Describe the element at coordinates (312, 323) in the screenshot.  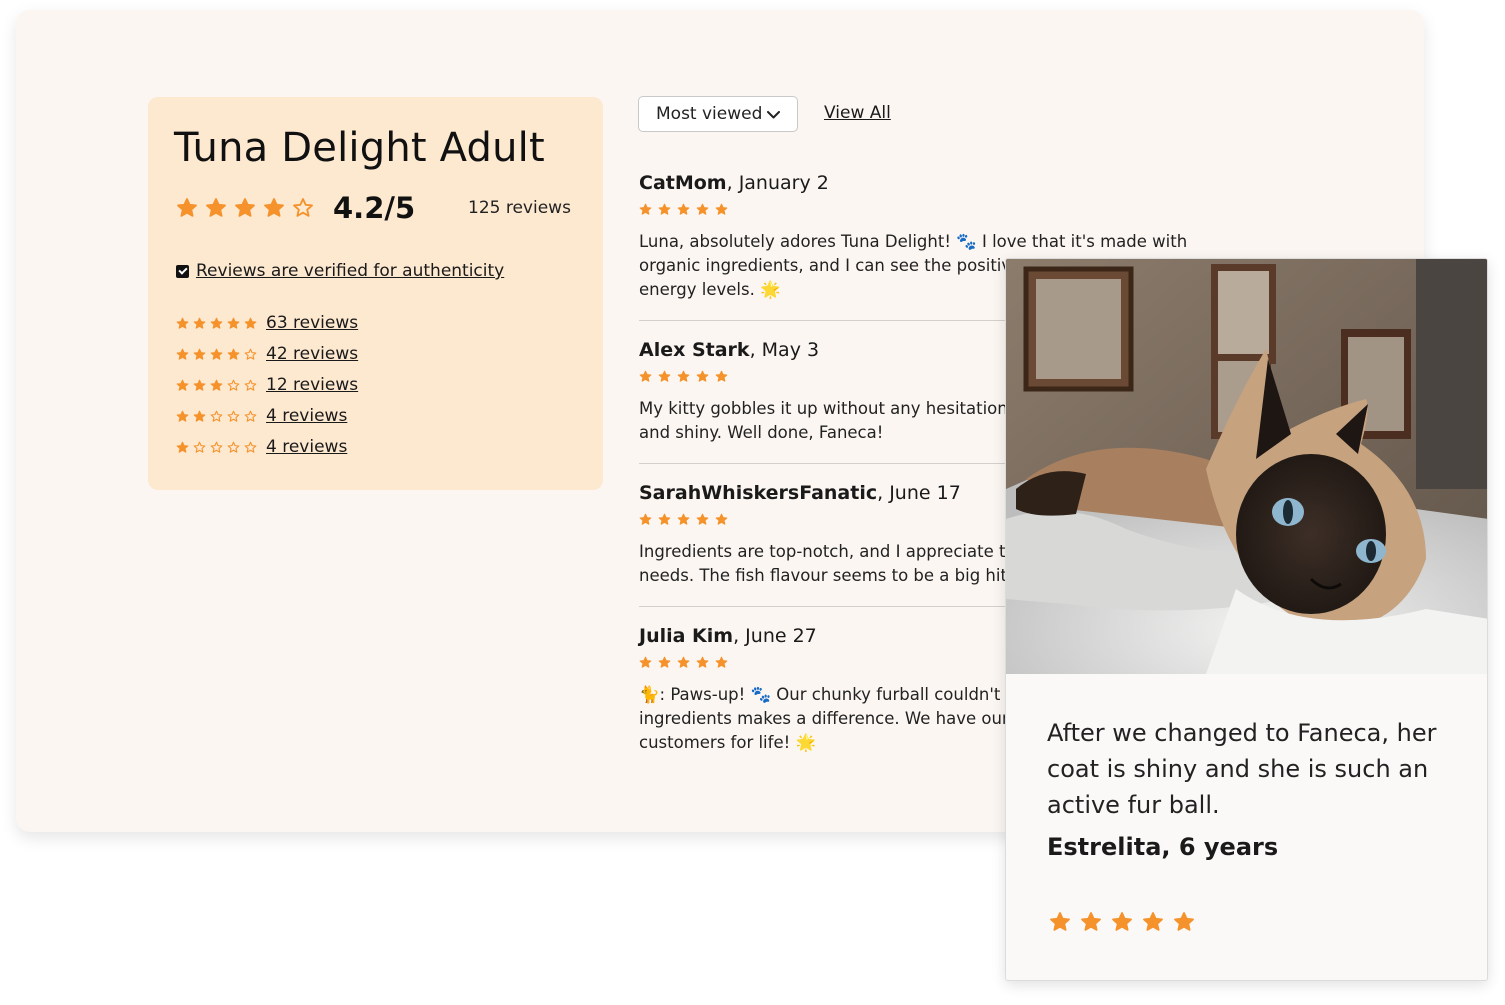
I see `breakdown-link-5: 63 reviews` at that location.